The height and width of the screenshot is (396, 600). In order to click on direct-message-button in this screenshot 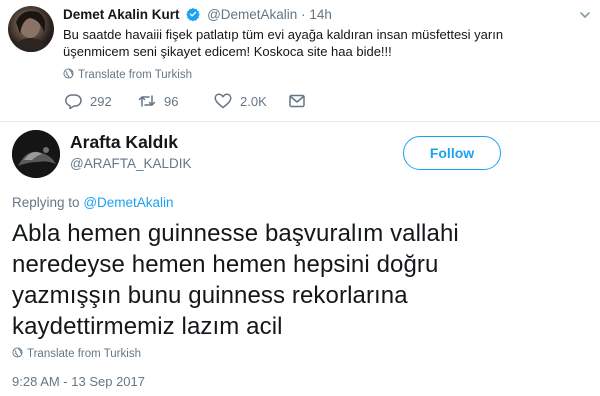, I will do `click(301, 101)`.